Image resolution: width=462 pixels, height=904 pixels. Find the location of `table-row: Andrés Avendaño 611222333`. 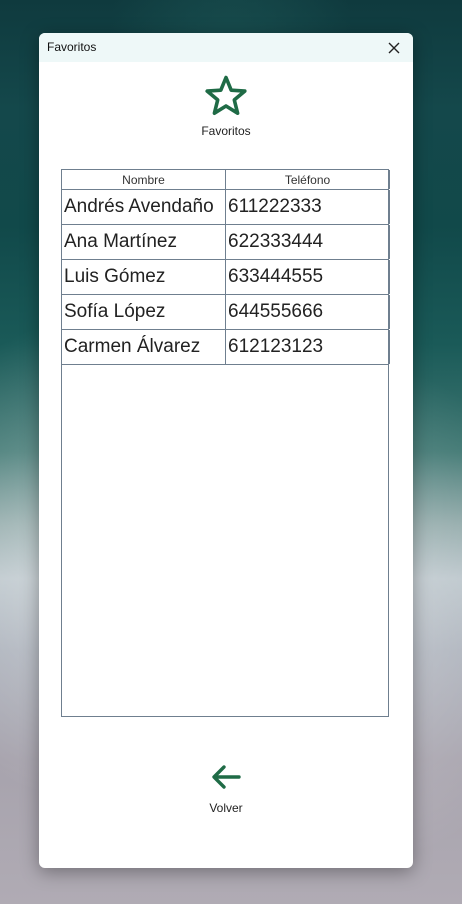

table-row: Andrés Avendaño 611222333 is located at coordinates (226, 207).